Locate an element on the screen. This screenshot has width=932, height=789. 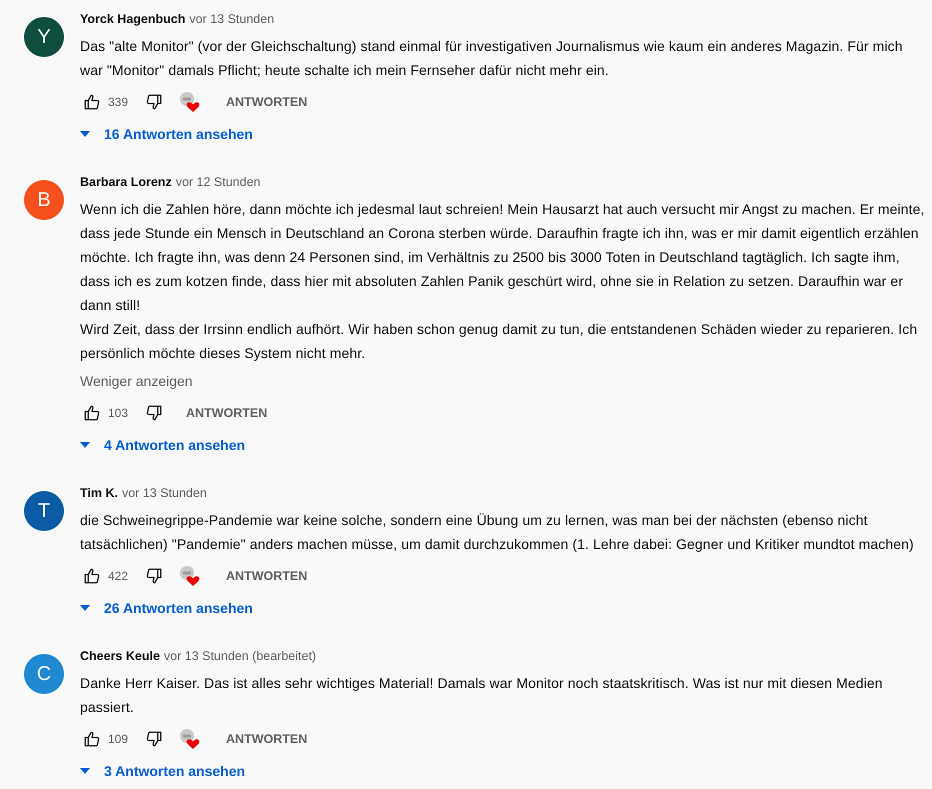
author-name: Yorck Hagenbuch is located at coordinates (133, 19).